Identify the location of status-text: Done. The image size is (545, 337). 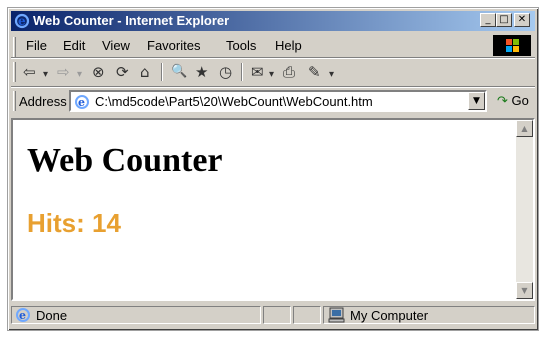
(52, 315).